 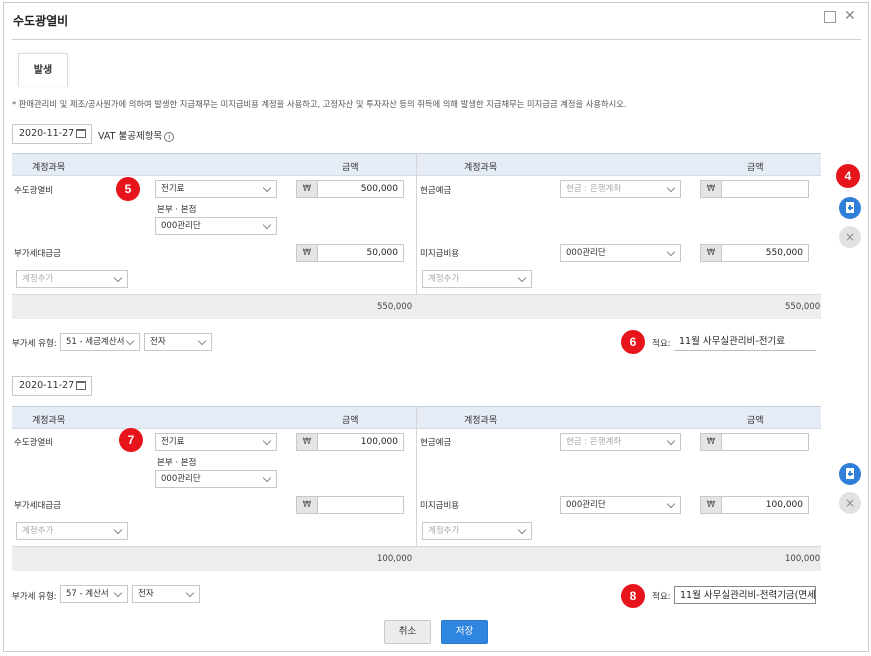 What do you see at coordinates (848, 176) in the screenshot?
I see `marker-4: 4` at bounding box center [848, 176].